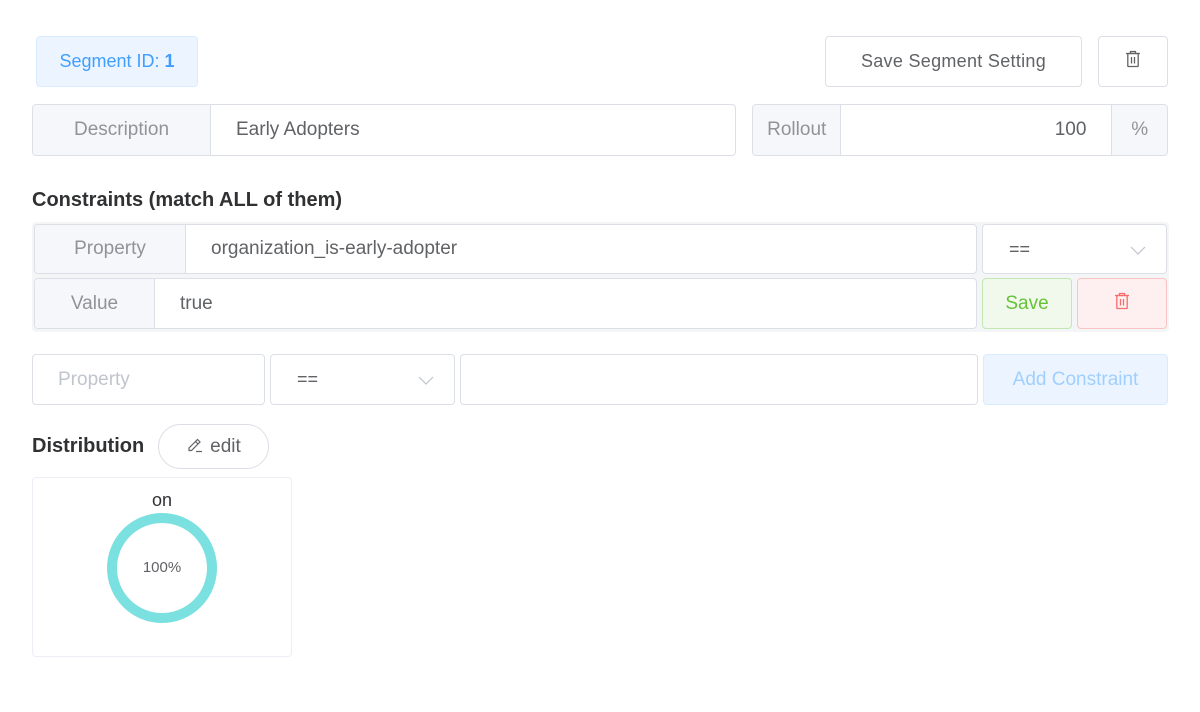  I want to click on add-constraint-label: Add Constraint, so click(1075, 379).